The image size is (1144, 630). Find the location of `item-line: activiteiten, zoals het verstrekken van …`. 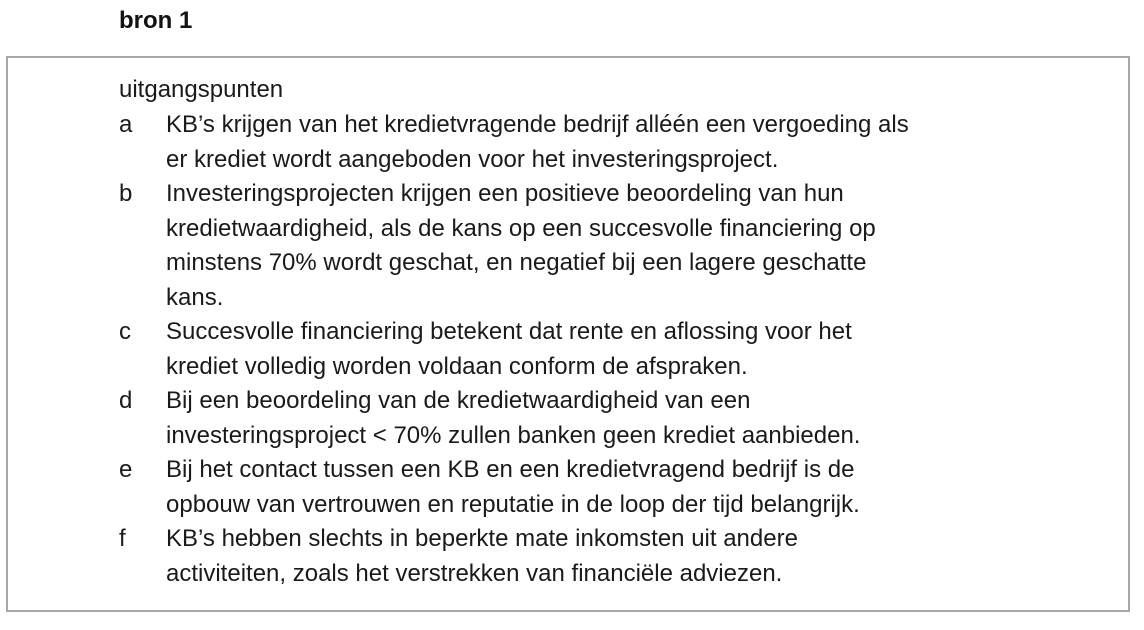

item-line: activiteiten, zoals het verstrekken van … is located at coordinates (474, 573).